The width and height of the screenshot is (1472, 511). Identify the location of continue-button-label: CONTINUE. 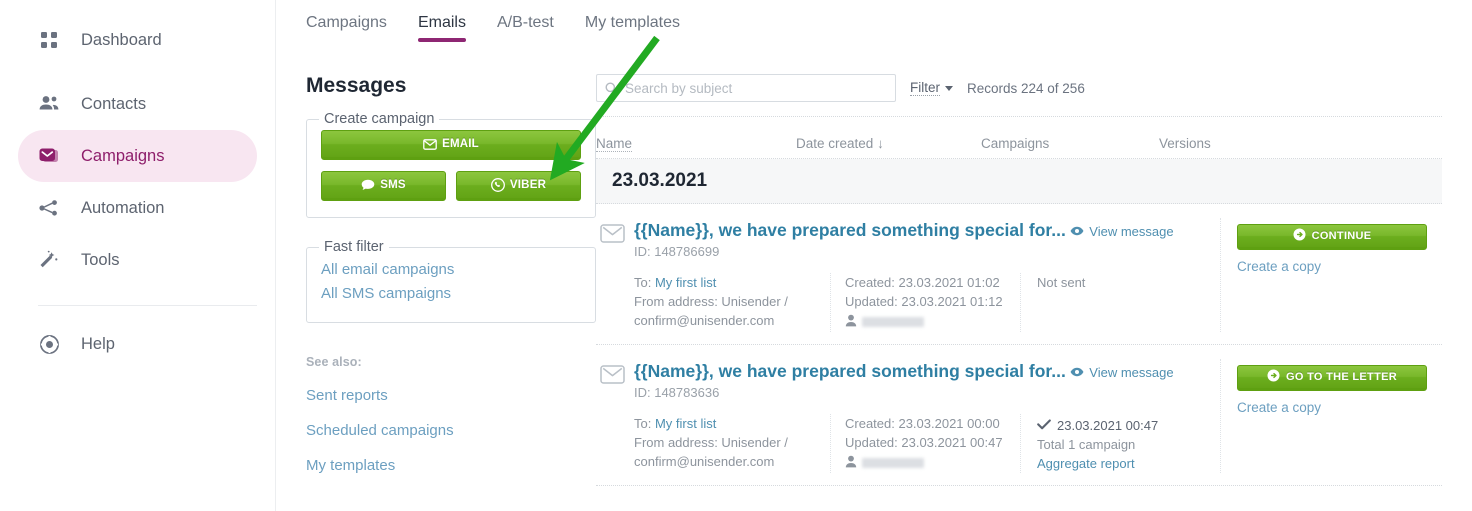
(1341, 236).